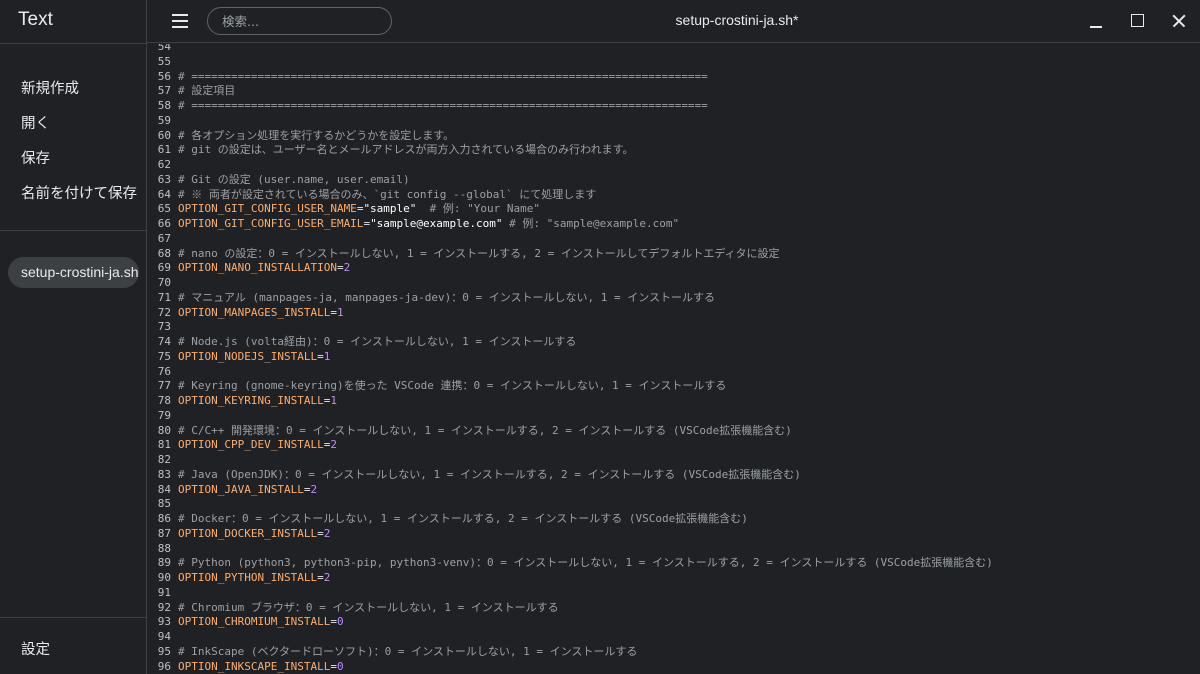 This screenshot has height=674, width=1200. What do you see at coordinates (35, 19) in the screenshot?
I see `app-title: Text` at bounding box center [35, 19].